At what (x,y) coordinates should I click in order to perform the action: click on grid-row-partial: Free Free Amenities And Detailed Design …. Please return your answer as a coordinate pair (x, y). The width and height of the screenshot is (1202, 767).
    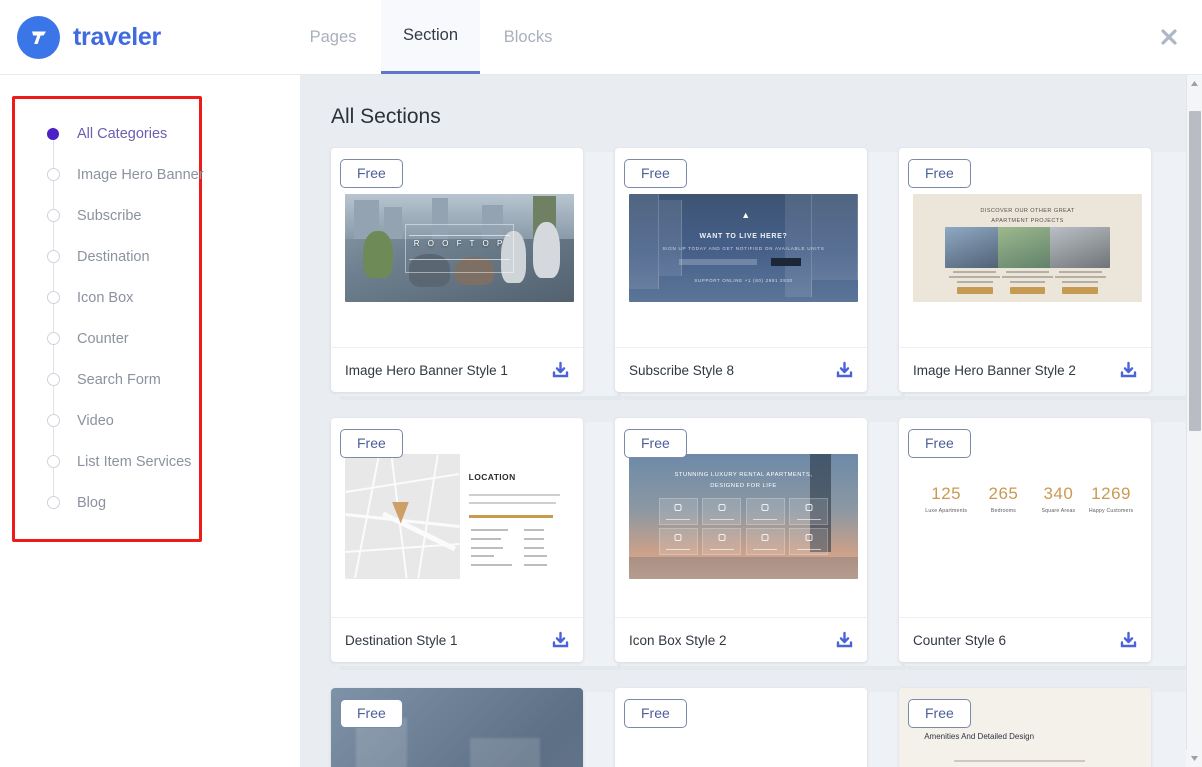
    Looking at the image, I should click on (766, 727).